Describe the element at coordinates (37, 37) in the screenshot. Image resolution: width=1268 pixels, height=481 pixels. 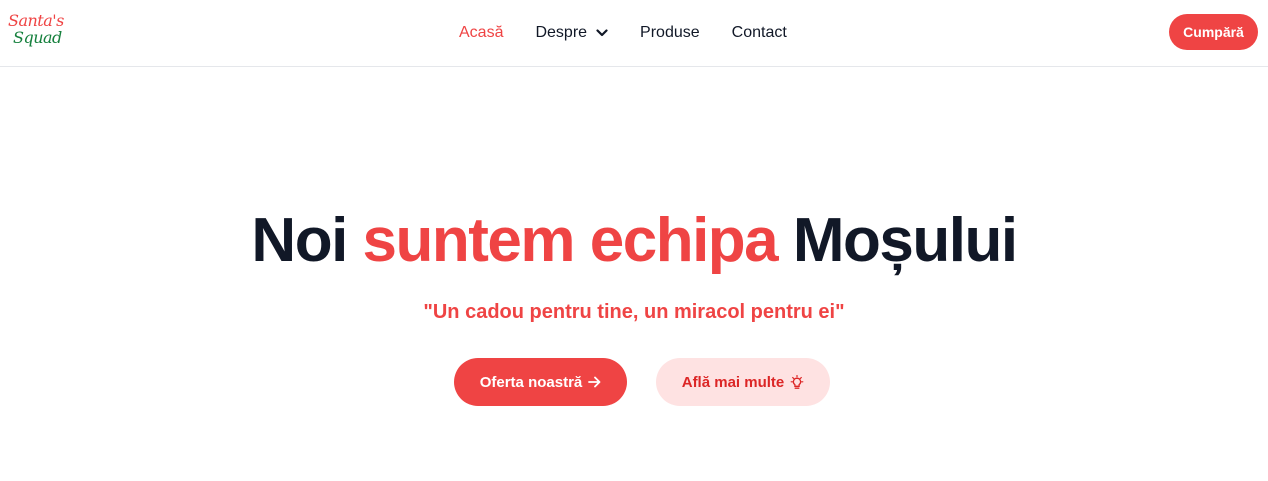
I see `logo-line-2: Squad` at that location.